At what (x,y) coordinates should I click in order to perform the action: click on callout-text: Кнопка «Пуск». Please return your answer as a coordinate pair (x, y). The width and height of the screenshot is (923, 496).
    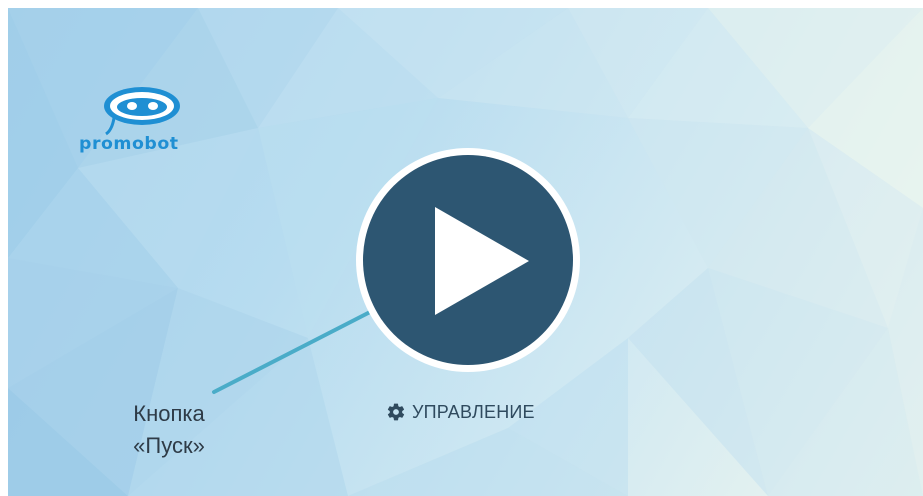
    Looking at the image, I should click on (169, 430).